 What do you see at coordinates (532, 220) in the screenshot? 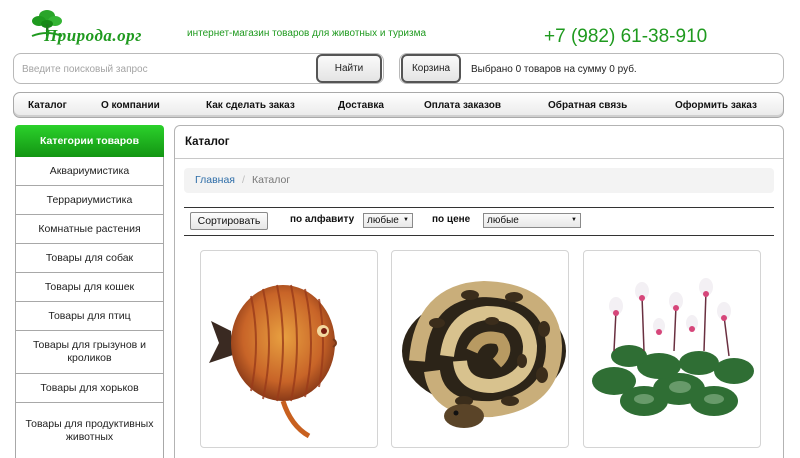
I see `sort-price-select: любые ▼` at bounding box center [532, 220].